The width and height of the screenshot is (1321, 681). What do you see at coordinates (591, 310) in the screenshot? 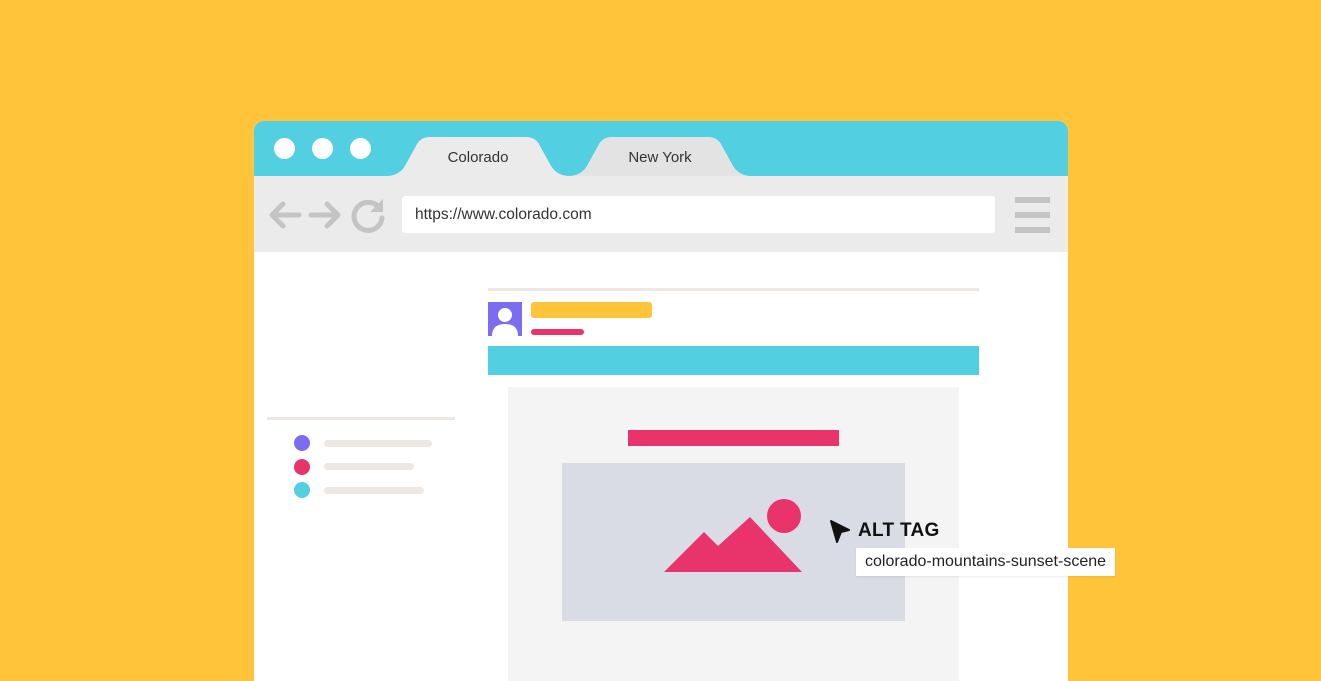
I see `title-placeholder` at bounding box center [591, 310].